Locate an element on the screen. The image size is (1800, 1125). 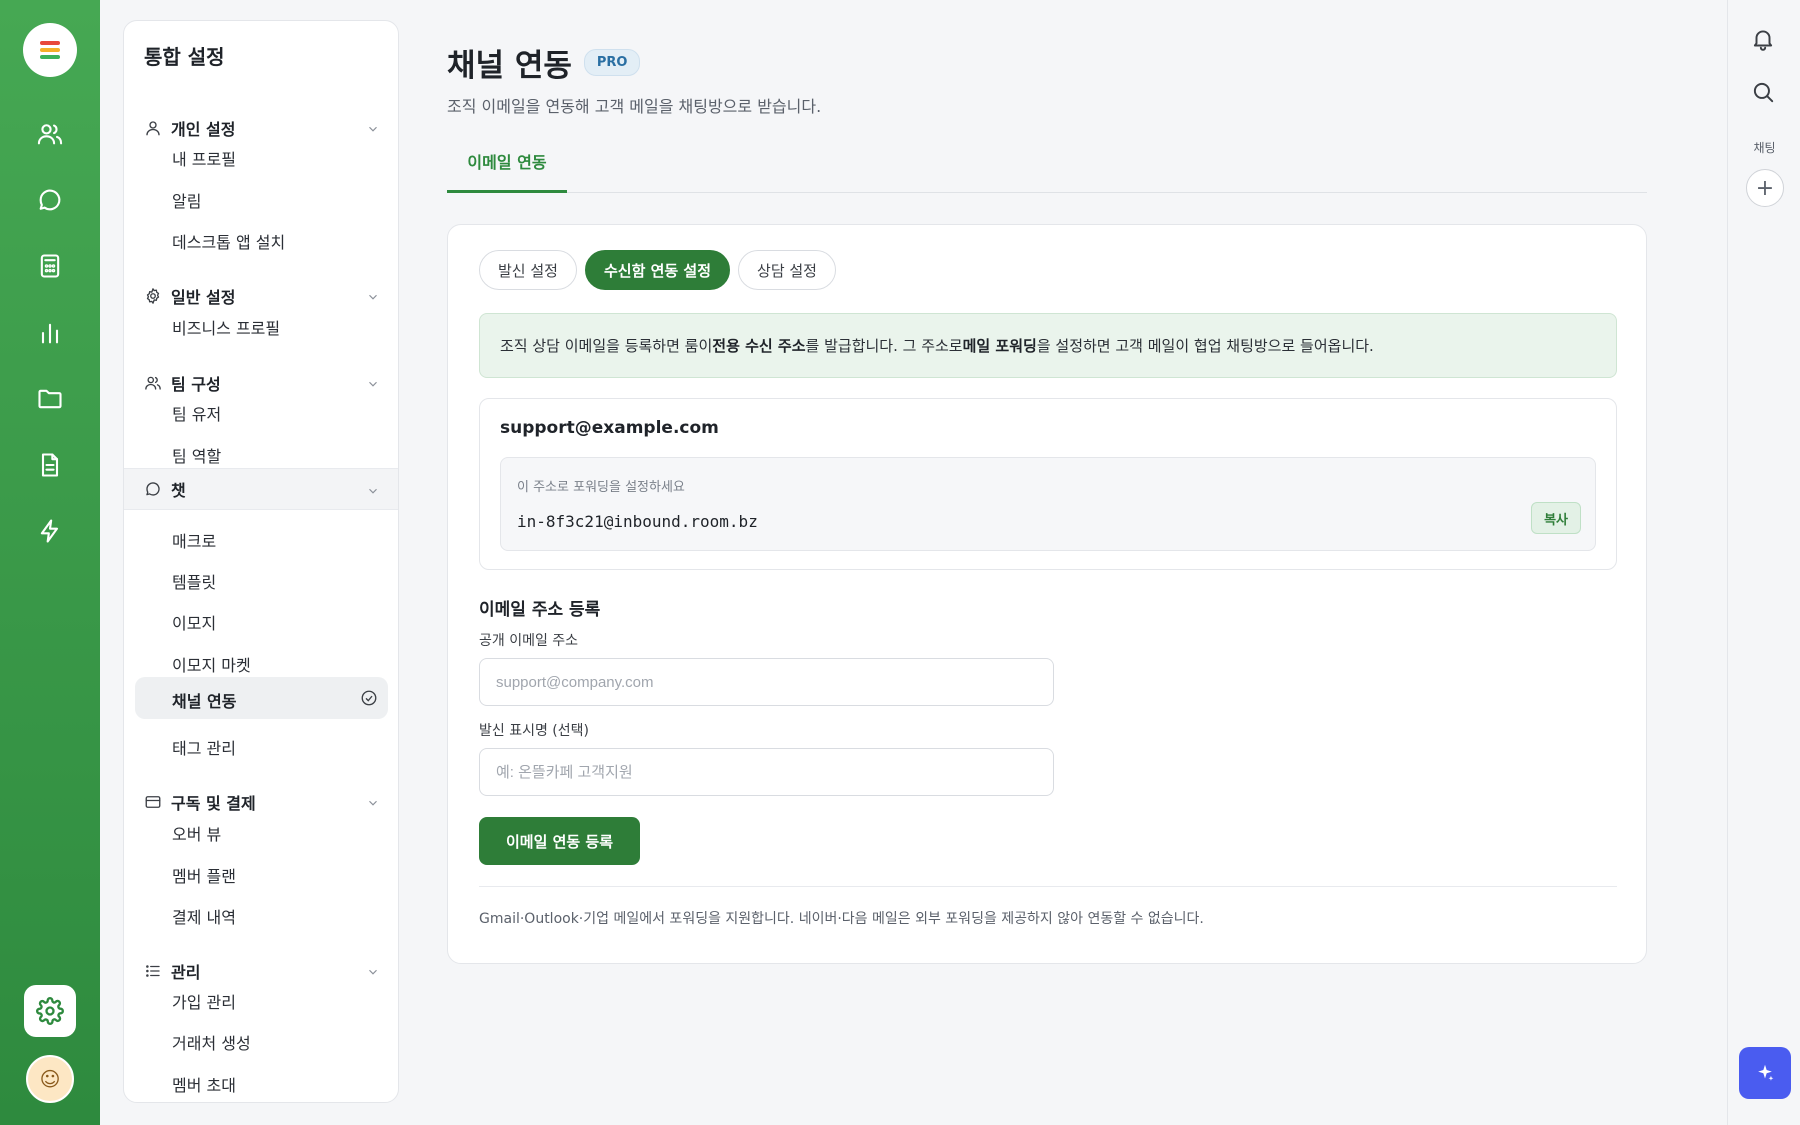
info-text-2: 를 발급합니다. 그 주소로 is located at coordinates (884, 346).